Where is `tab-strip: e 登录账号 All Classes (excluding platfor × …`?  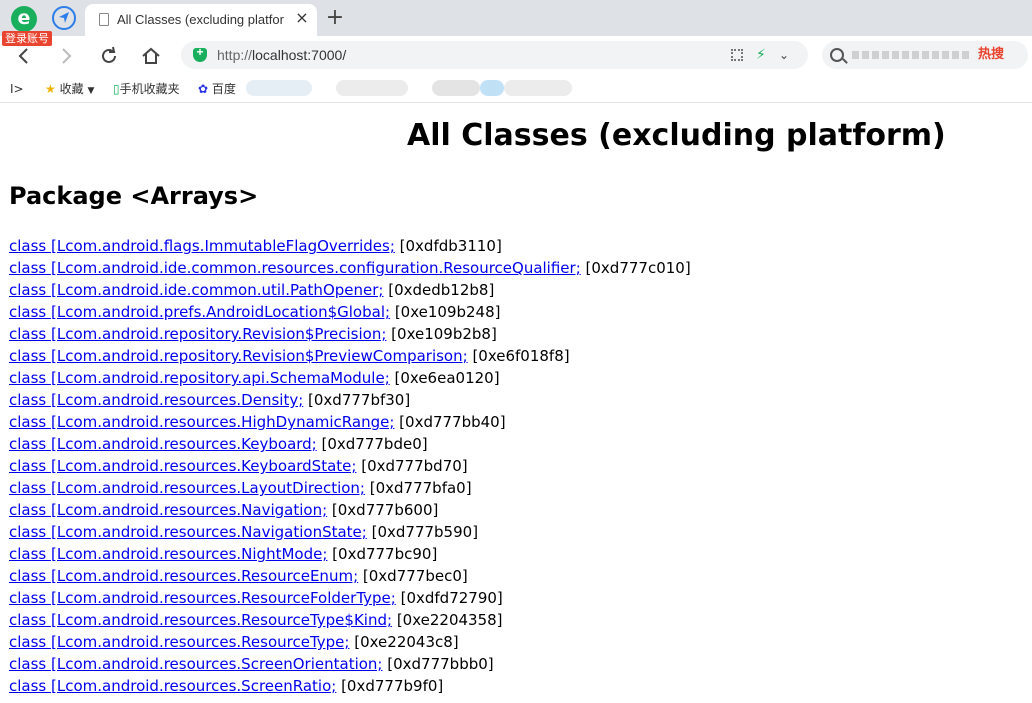 tab-strip: e 登录账号 All Classes (excluding platfor × … is located at coordinates (516, 23).